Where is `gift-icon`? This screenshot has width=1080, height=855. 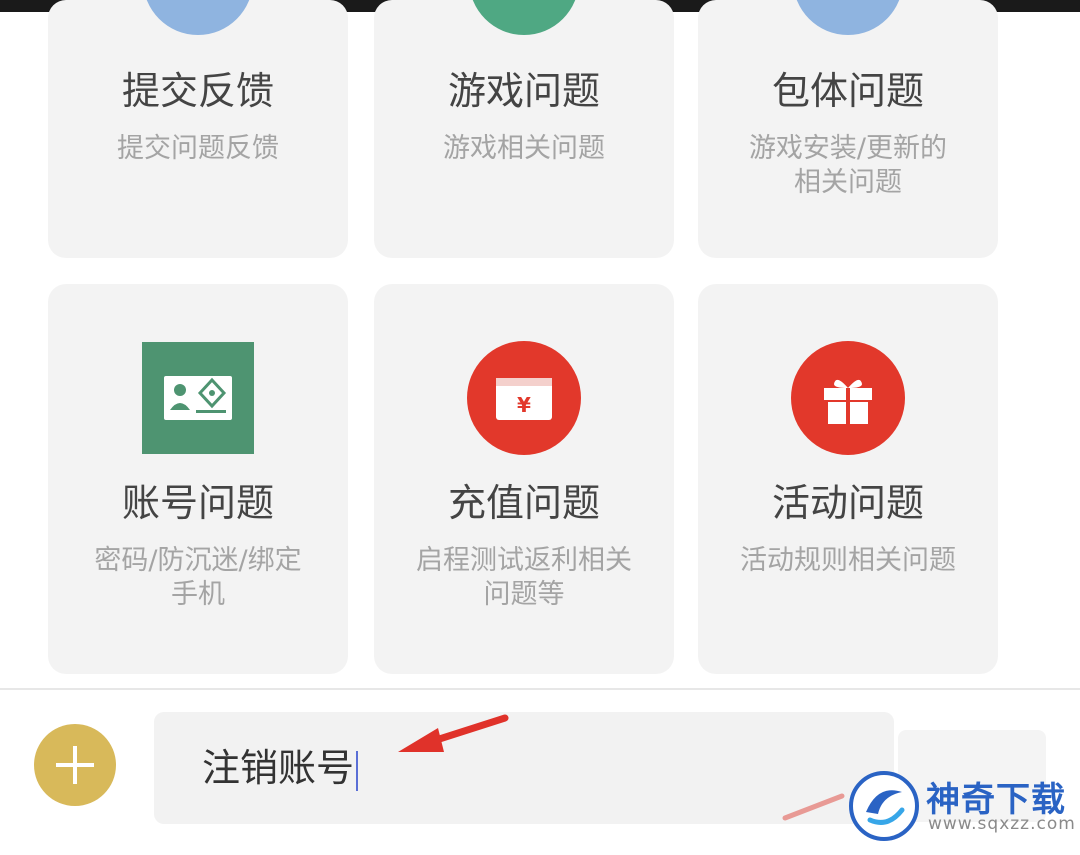
gift-icon is located at coordinates (848, 398).